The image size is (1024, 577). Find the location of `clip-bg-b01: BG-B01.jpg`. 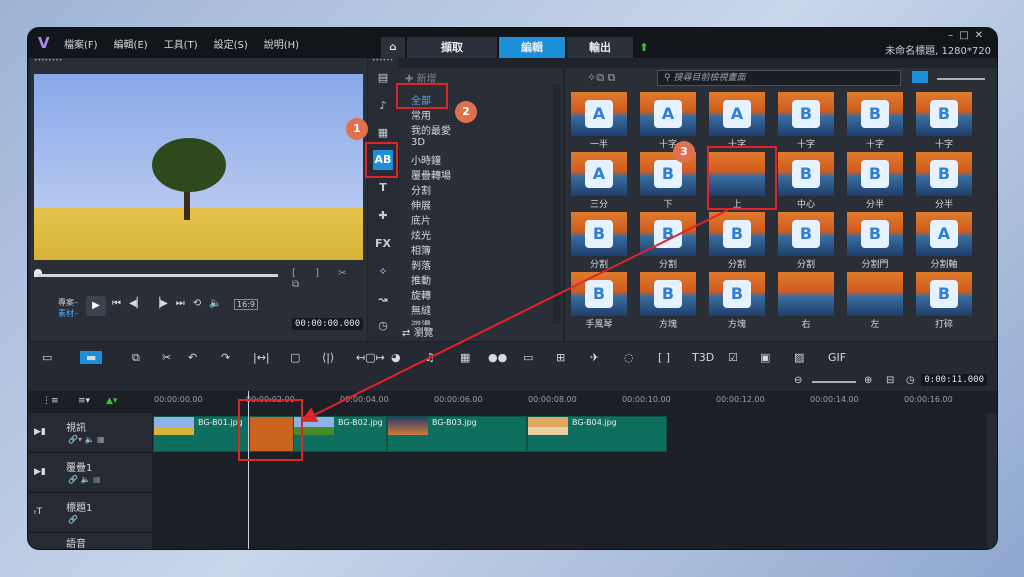

clip-bg-b01: BG-B01.jpg is located at coordinates (201, 434).